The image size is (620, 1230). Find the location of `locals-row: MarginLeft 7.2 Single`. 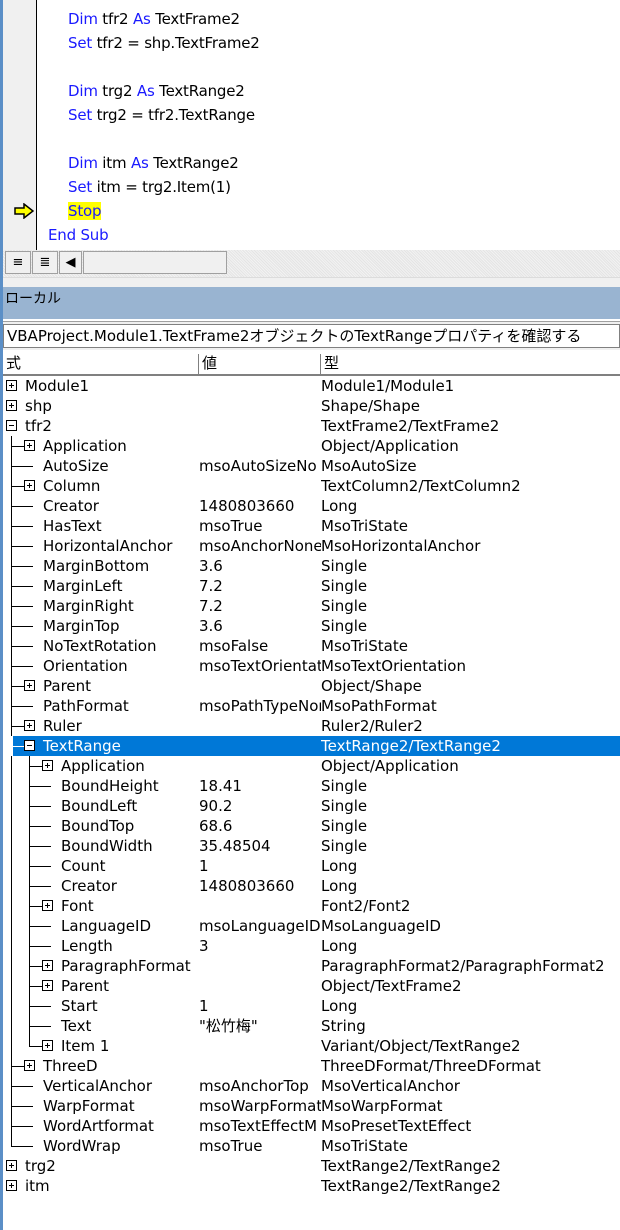

locals-row: MarginLeft 7.2 Single is located at coordinates (311, 586).